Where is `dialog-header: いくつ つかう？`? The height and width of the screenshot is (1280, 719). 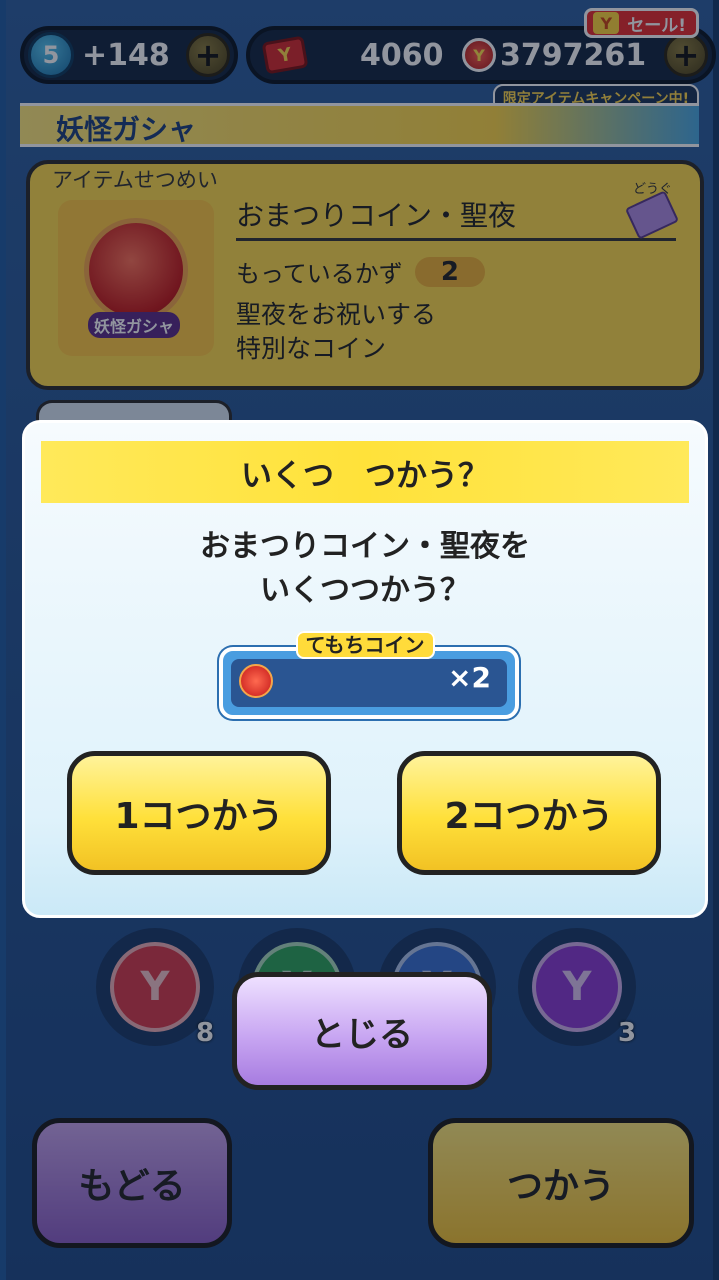 dialog-header: いくつ つかう？ is located at coordinates (365, 472).